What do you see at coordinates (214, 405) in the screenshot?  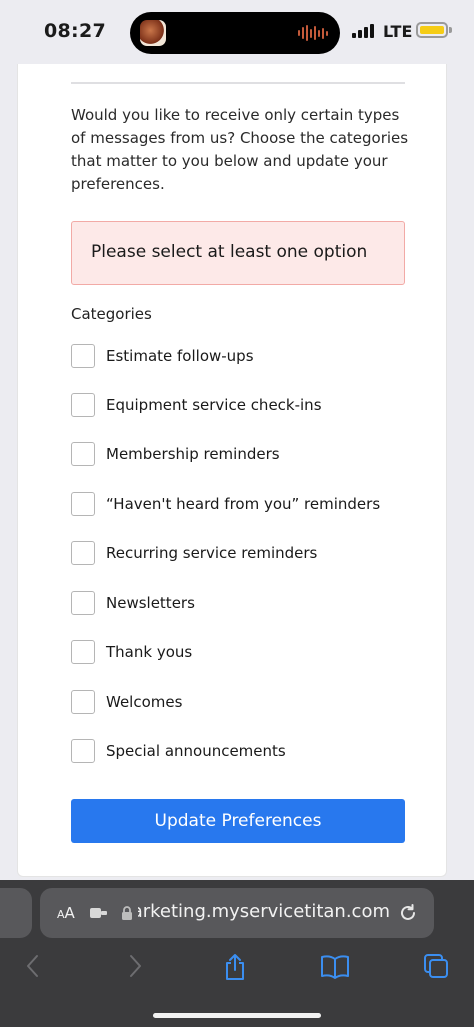 I see `option-label: Equipment service check-ins` at bounding box center [214, 405].